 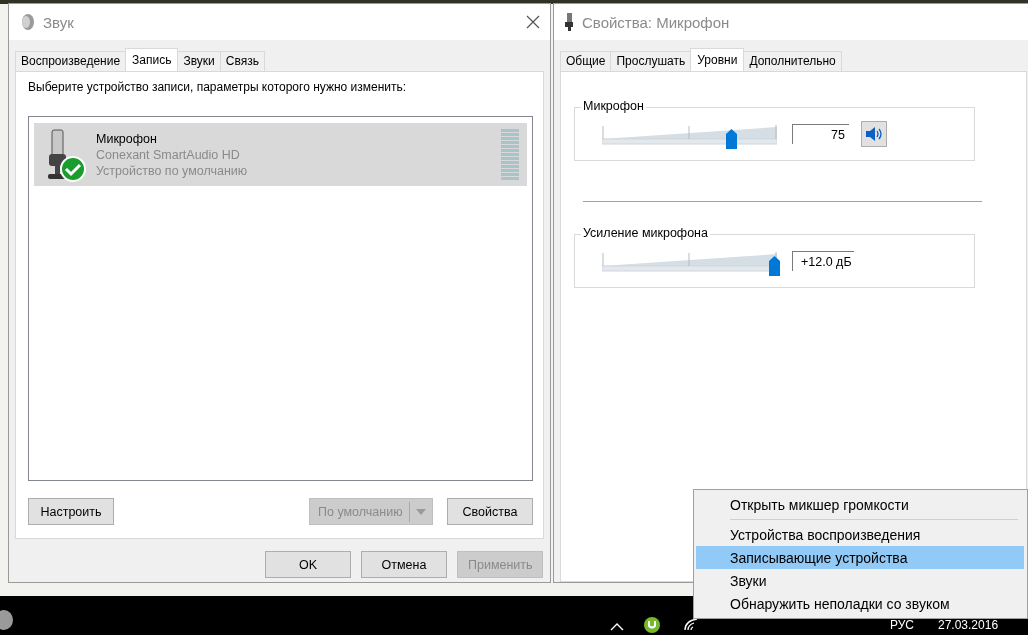 What do you see at coordinates (860, 504) in the screenshot?
I see `menu-item: Открыть микшер громкости` at bounding box center [860, 504].